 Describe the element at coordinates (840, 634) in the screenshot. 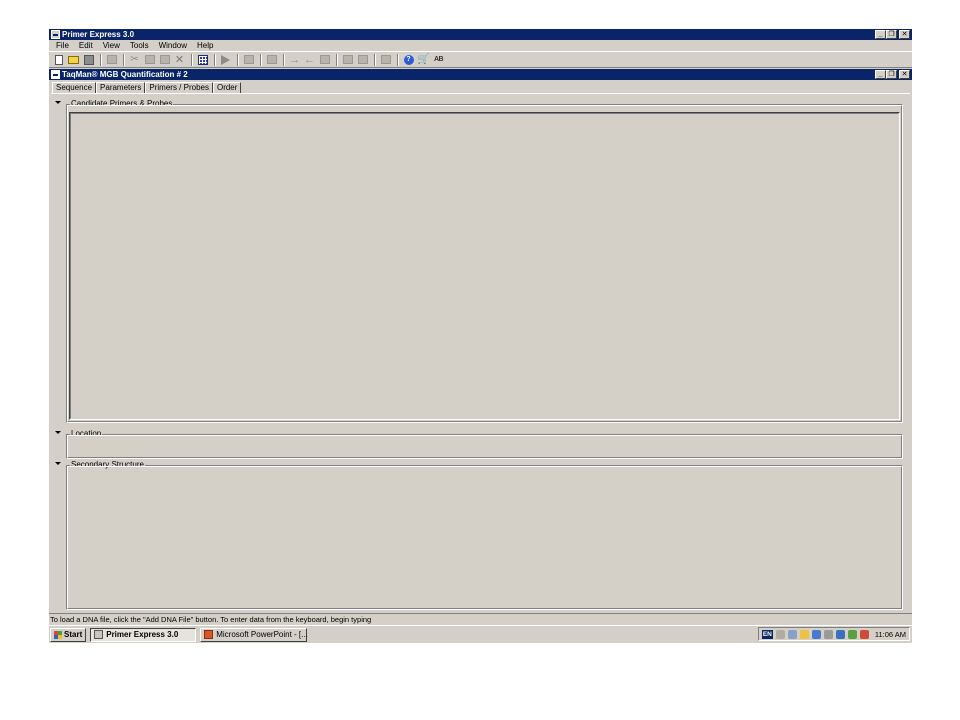

I see `tray-display-icon` at that location.